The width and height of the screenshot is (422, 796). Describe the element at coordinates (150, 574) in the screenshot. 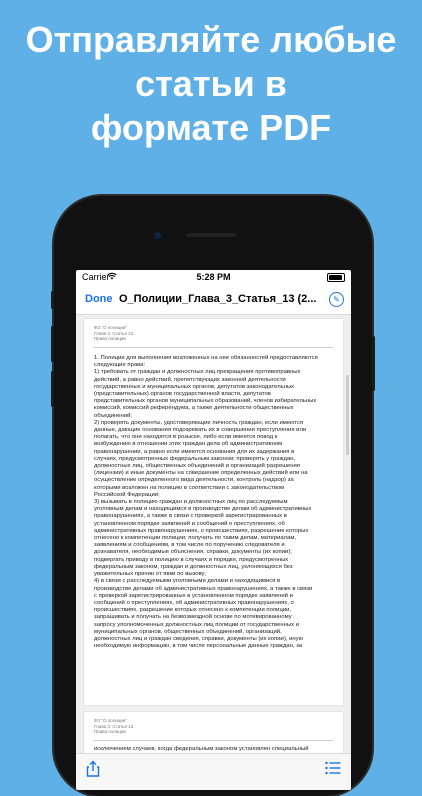

I see `text-line: уважительных причин от явки по вызову;` at that location.